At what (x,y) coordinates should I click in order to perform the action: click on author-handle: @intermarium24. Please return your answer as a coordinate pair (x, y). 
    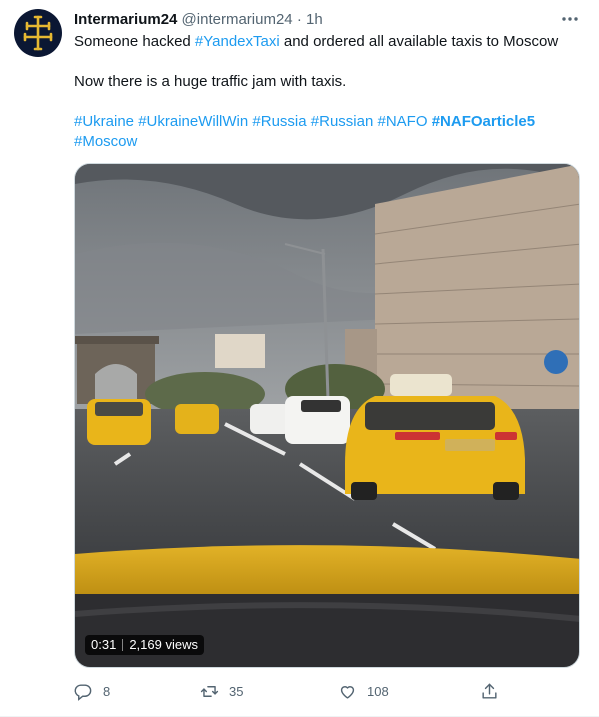
    Looking at the image, I should click on (237, 19).